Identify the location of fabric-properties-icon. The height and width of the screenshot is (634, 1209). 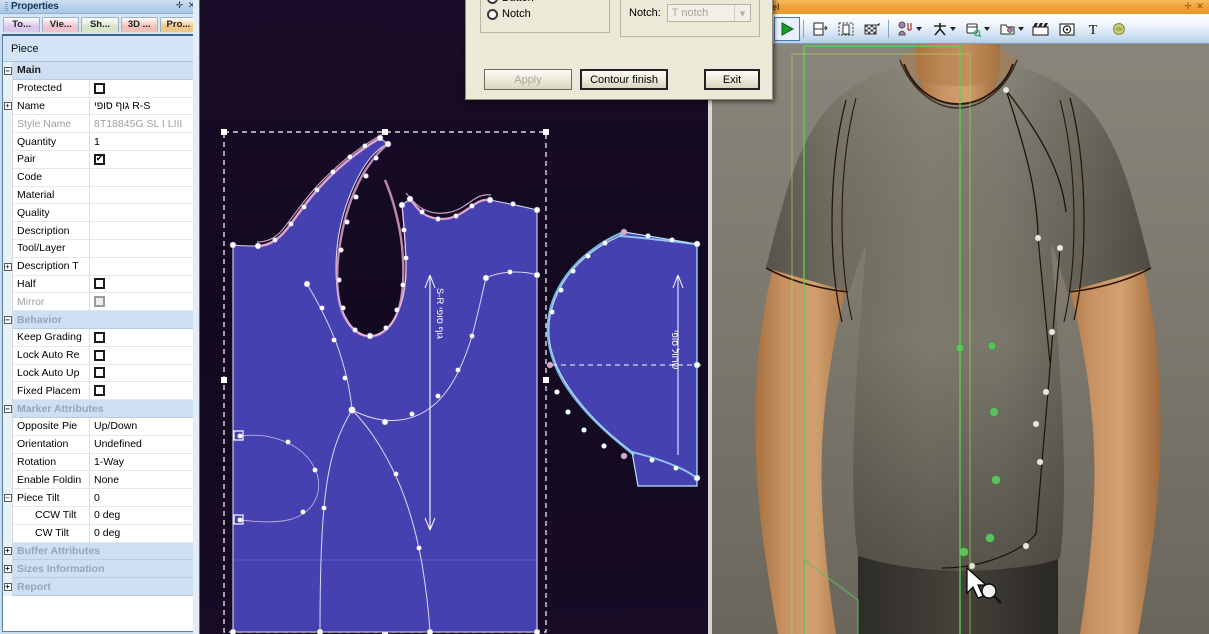
(977, 29).